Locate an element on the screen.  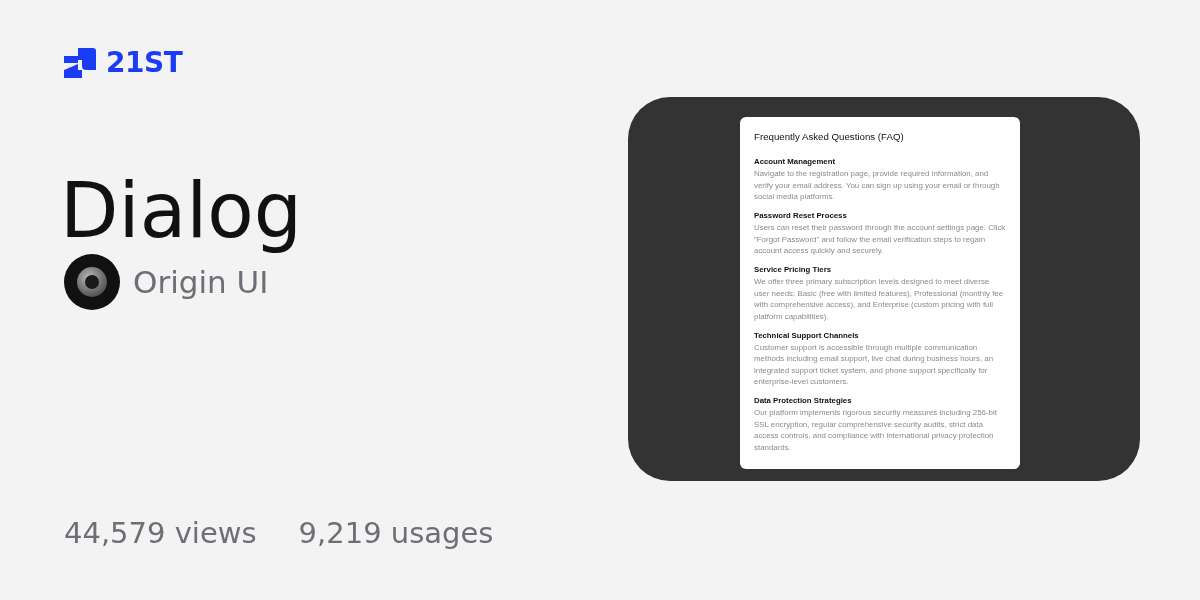
avatar-icon is located at coordinates (92, 282).